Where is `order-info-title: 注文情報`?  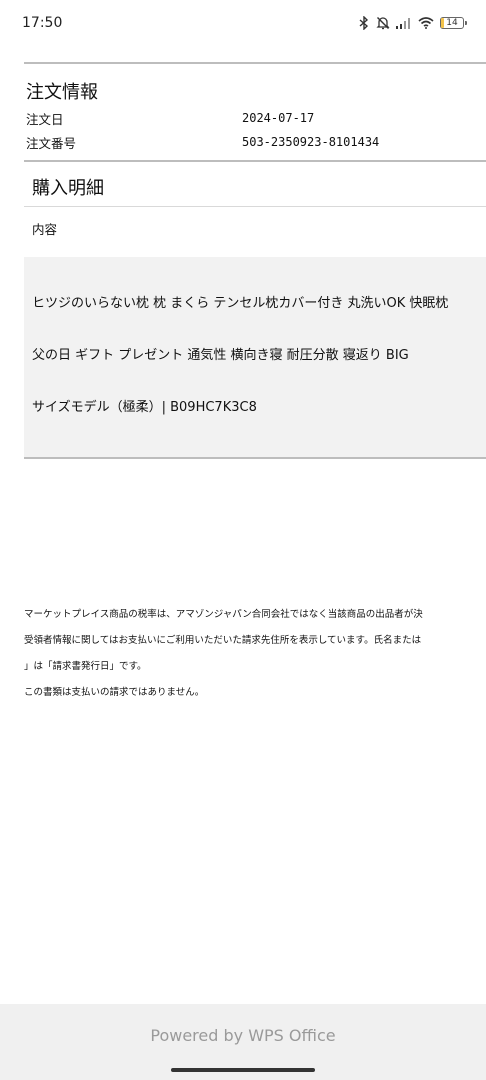 order-info-title: 注文情報 is located at coordinates (62, 92).